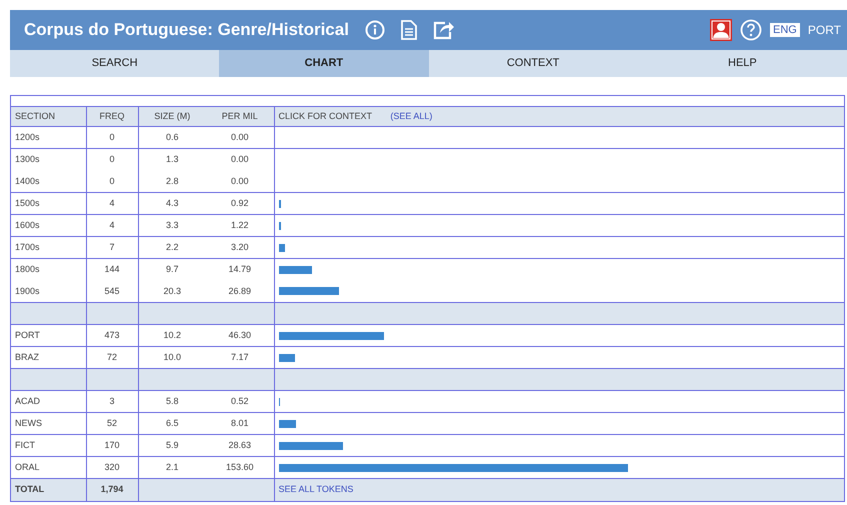 The height and width of the screenshot is (505, 847). I want to click on table-cell: 7.17, so click(239, 357).